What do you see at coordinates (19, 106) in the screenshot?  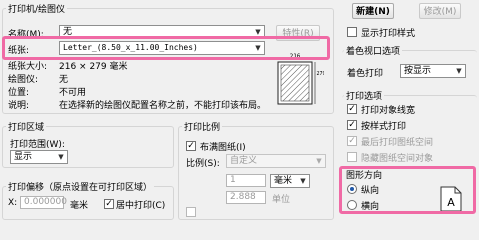 I see `description-label: 说明:` at bounding box center [19, 106].